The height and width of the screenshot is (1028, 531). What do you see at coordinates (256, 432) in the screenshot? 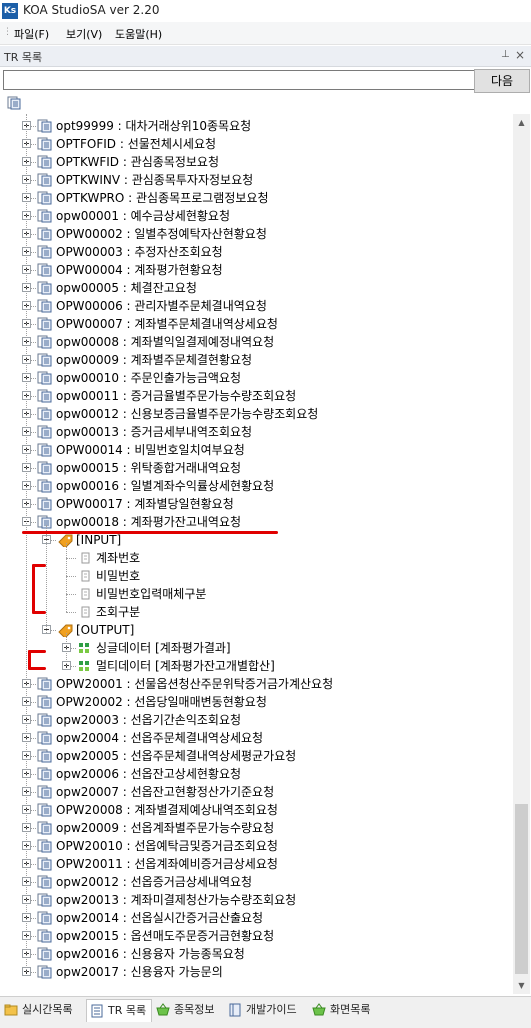
I see `tree-item-tr: opw00013 : 증거금세부내역조회요청` at bounding box center [256, 432].